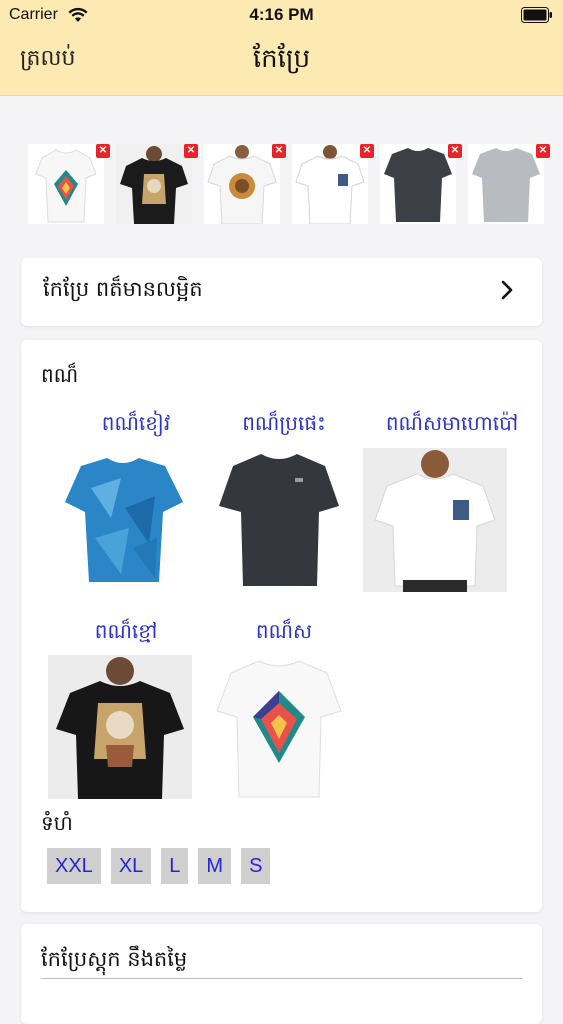 This screenshot has height=1024, width=563. I want to click on size-chip-xxl: XXL, so click(74, 866).